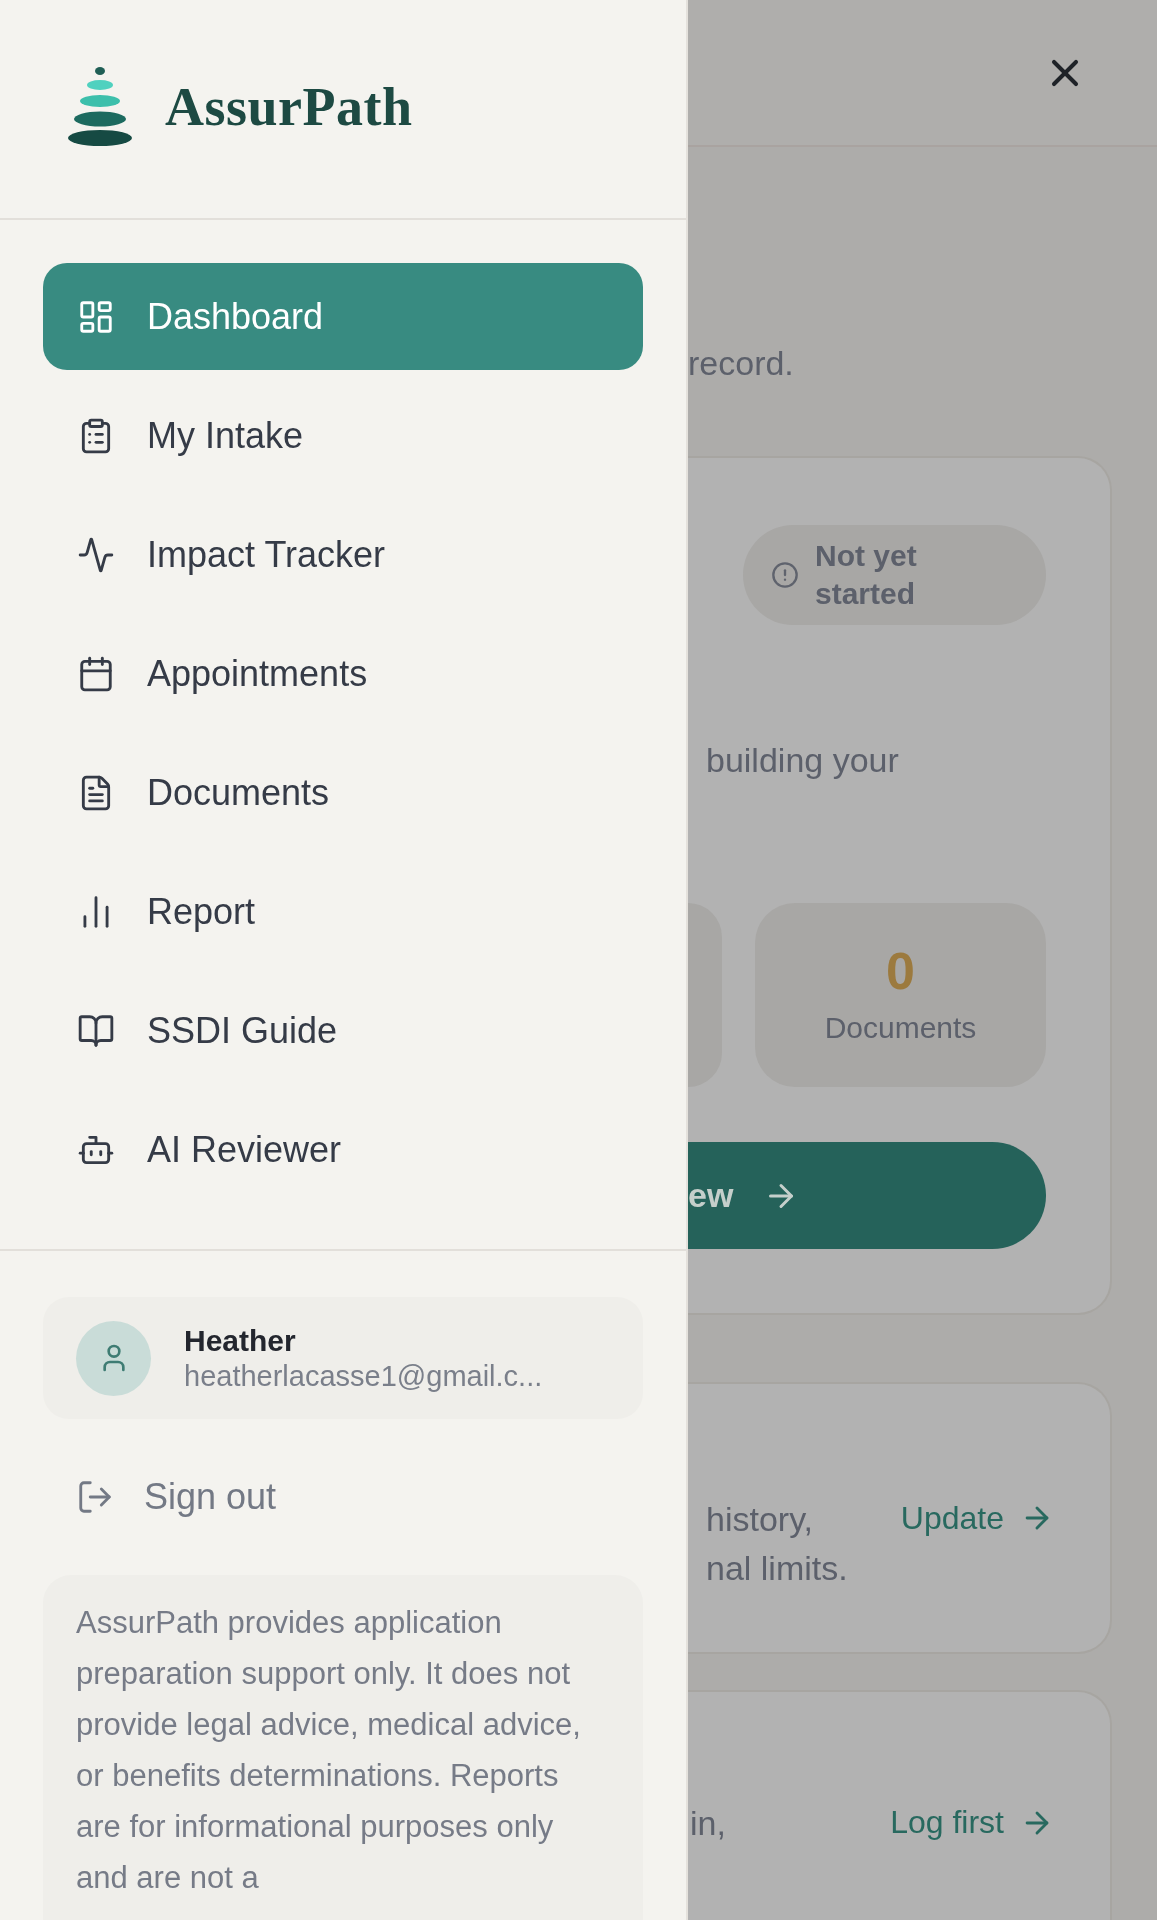 The height and width of the screenshot is (1920, 1157). I want to click on sign-out-icon, so click(95, 1497).